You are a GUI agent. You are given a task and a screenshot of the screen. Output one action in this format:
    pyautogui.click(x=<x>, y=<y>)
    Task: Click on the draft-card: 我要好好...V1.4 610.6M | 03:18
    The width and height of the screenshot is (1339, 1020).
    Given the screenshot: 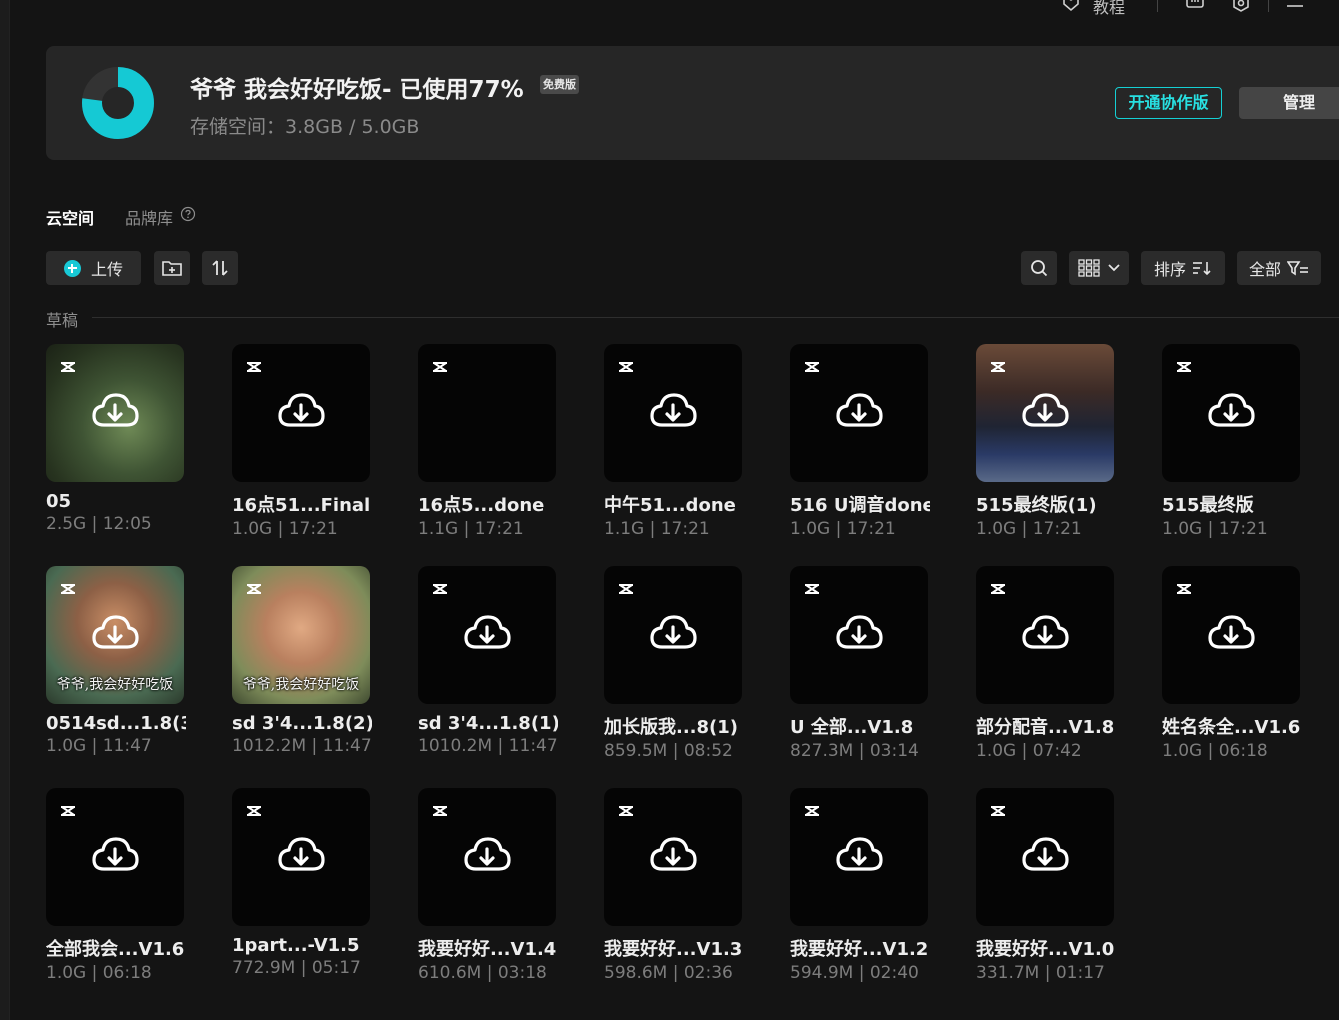 What is the action you would take?
    pyautogui.click(x=488, y=885)
    